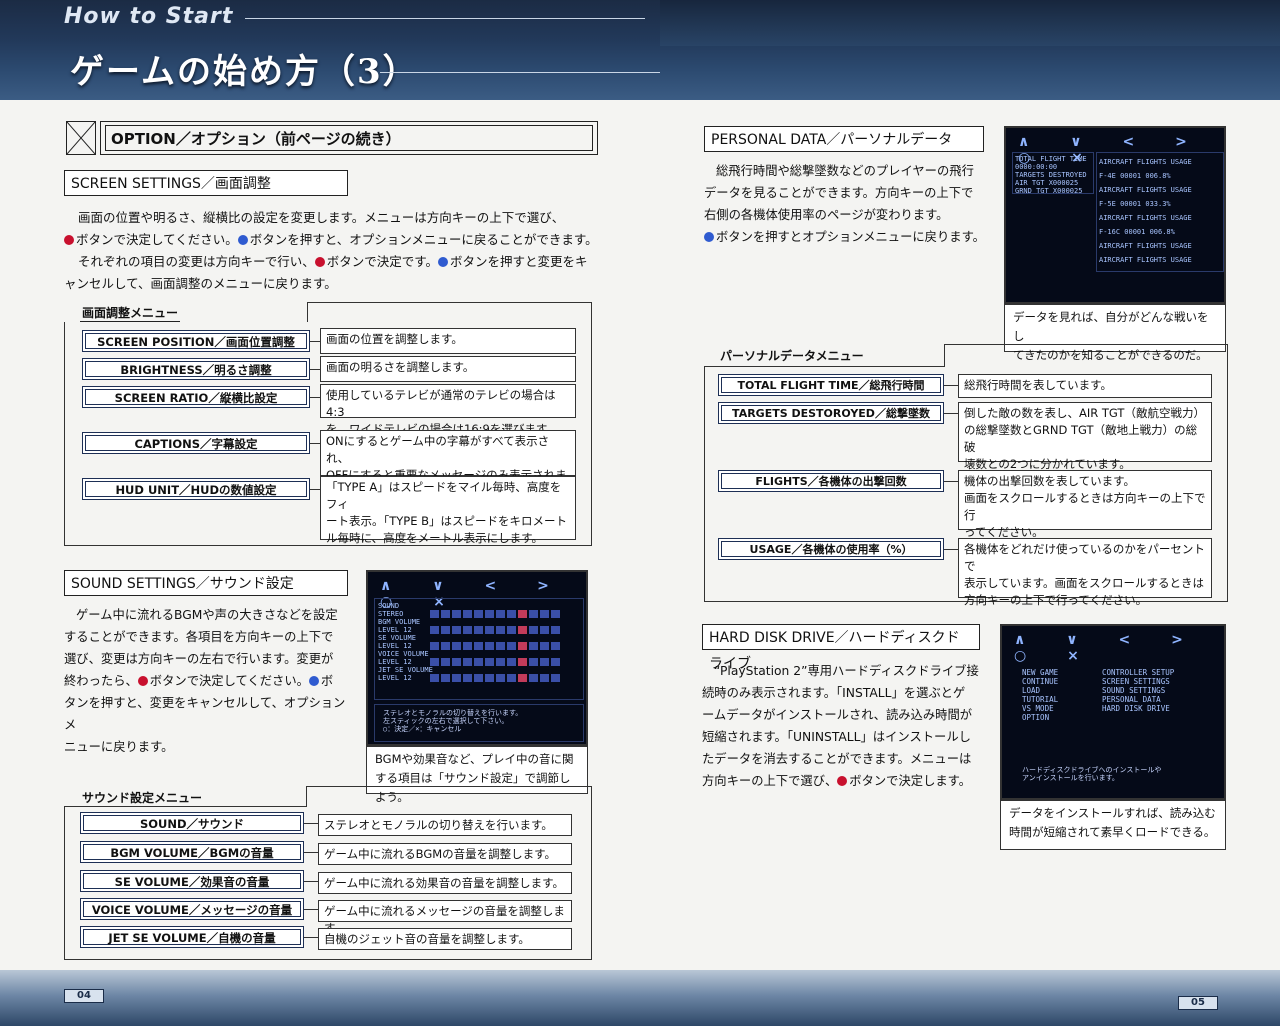 The width and height of the screenshot is (1280, 1026). I want to click on text: データを見ることができます。方向キーの上下で, so click(839, 193).